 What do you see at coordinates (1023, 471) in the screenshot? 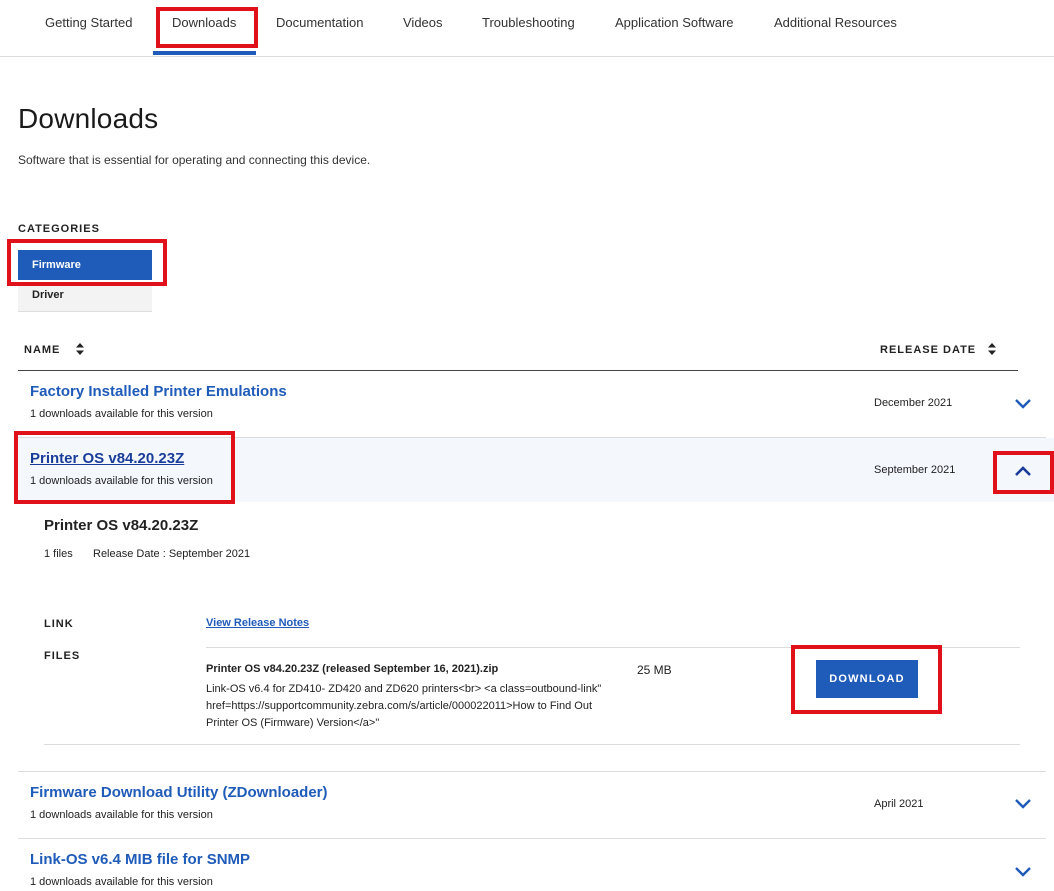
I see `chevron-up-icon` at bounding box center [1023, 471].